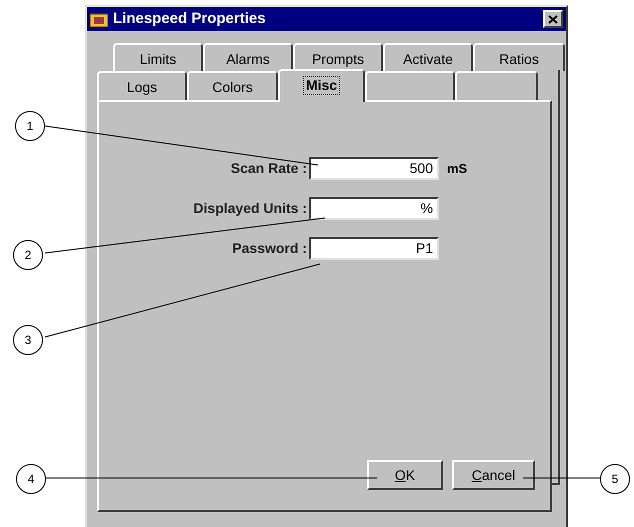 Image resolution: width=634 pixels, height=527 pixels. I want to click on folder-icon, so click(99, 19).